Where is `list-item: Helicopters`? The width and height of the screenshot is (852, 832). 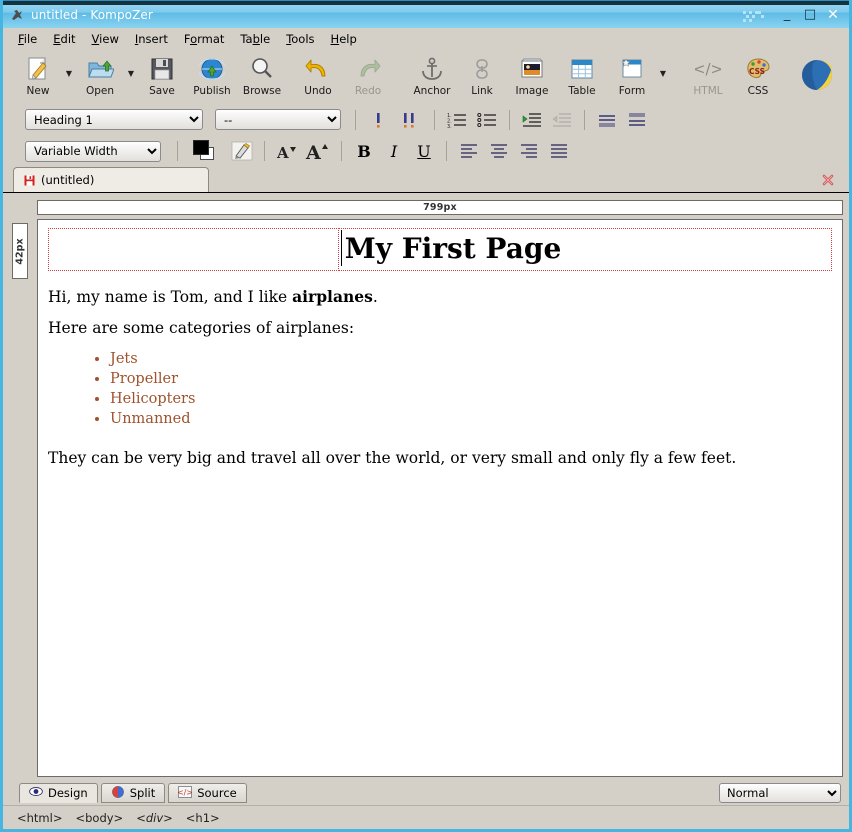
list-item: Helicopters is located at coordinates (471, 399).